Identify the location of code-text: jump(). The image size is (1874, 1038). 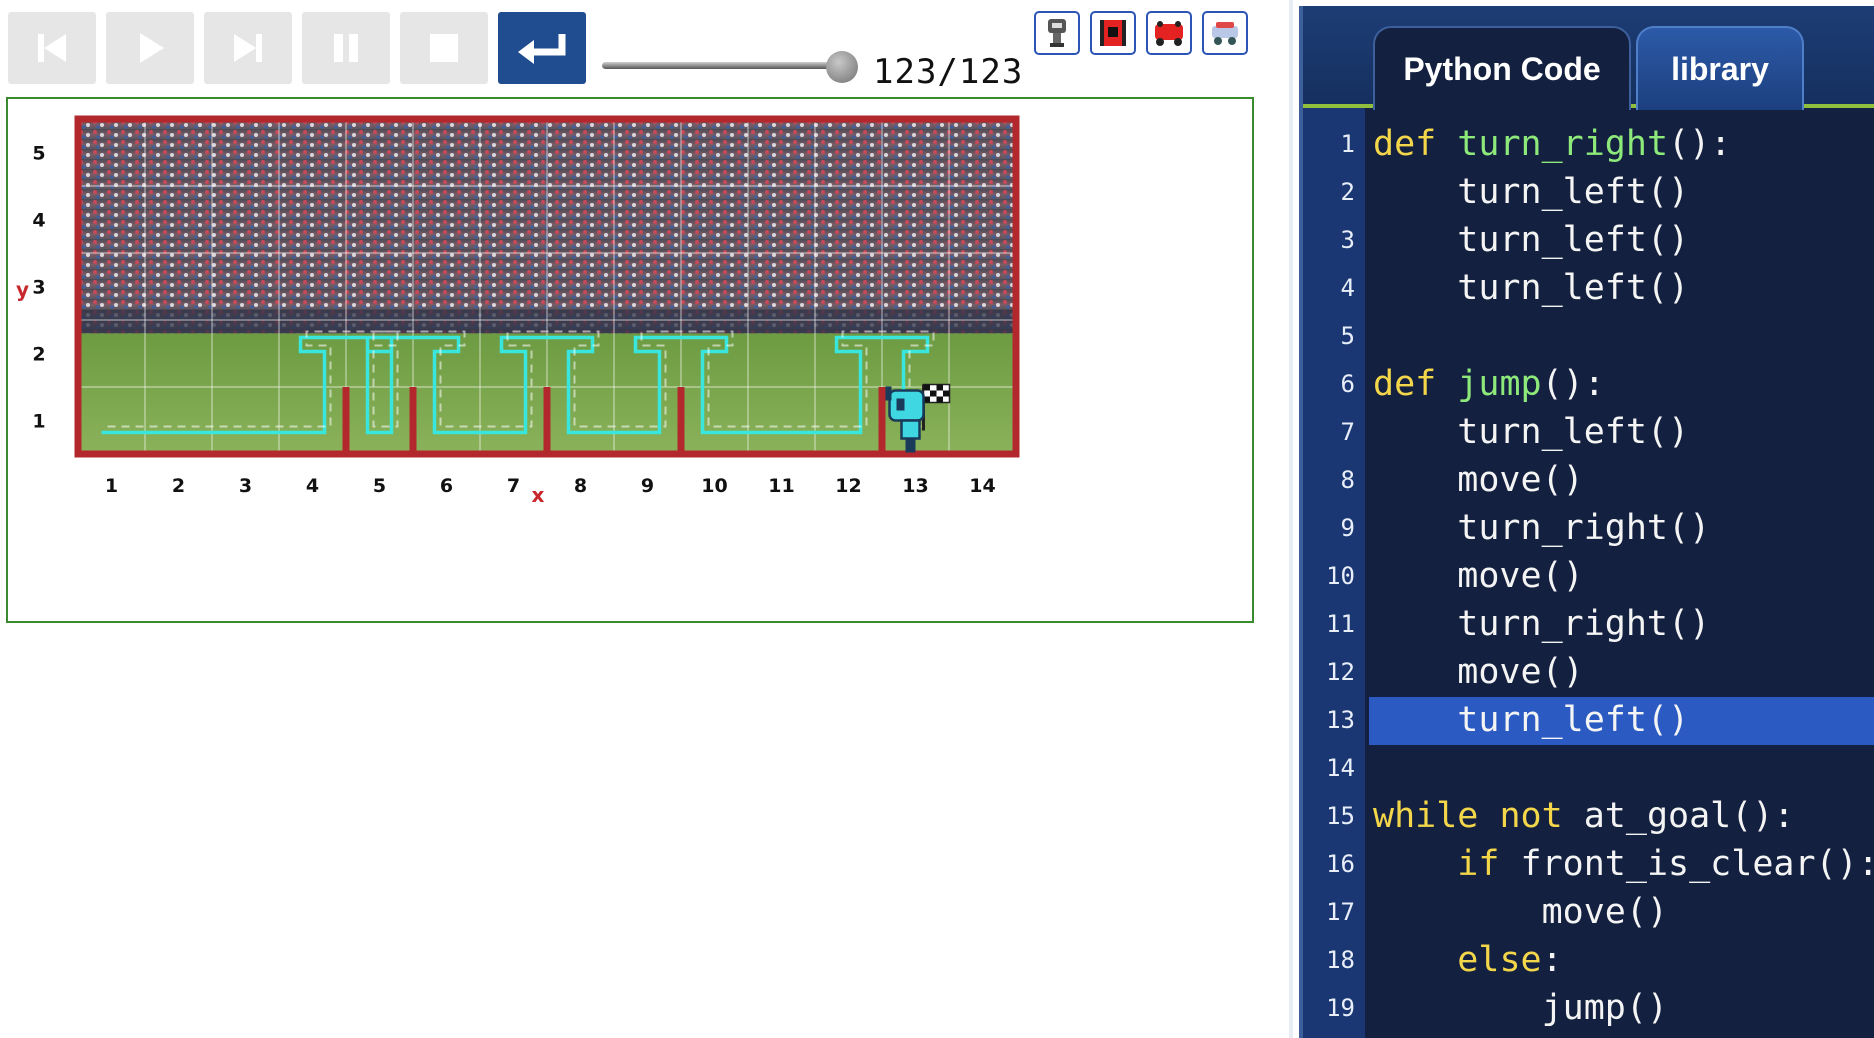
(1520, 1008).